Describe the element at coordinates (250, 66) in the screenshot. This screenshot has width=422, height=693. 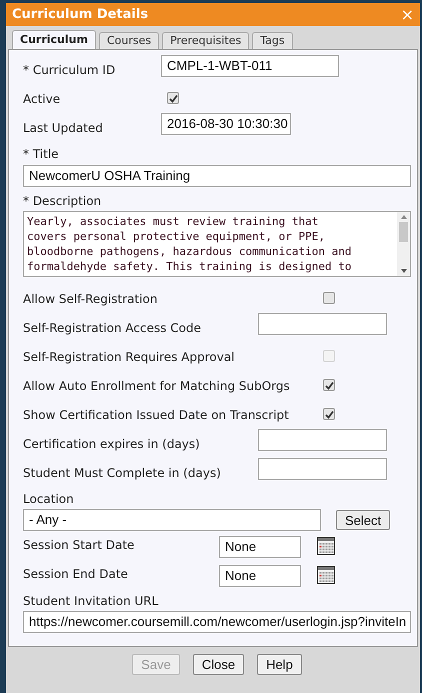
I see `input-field: CMPL-1-WBT-011` at that location.